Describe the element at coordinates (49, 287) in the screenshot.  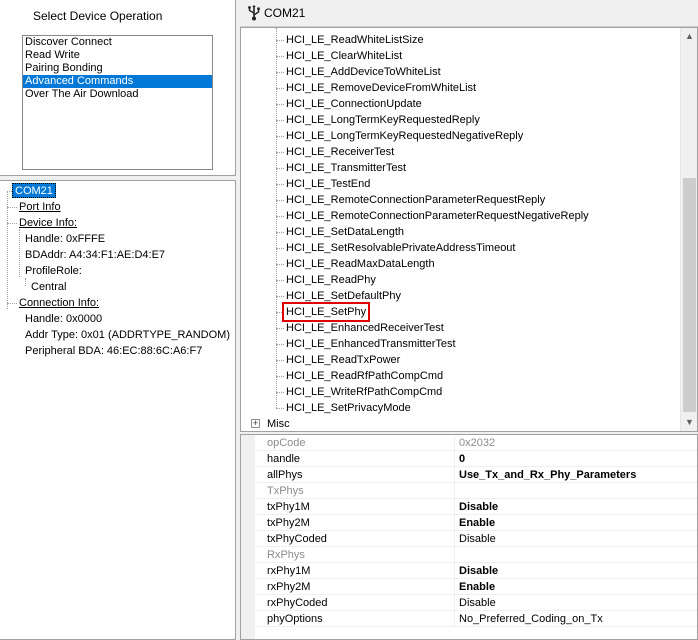
I see `profile-role-value: Central` at that location.